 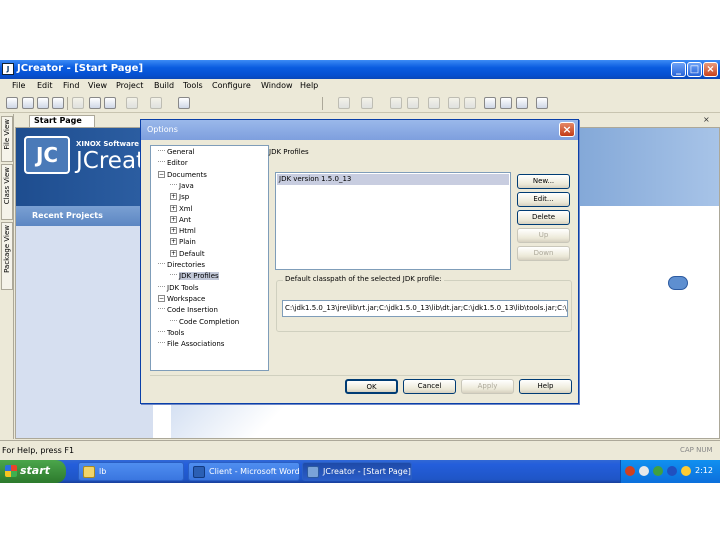 What do you see at coordinates (522, 103) in the screenshot?
I see `layout-icon` at bounding box center [522, 103].